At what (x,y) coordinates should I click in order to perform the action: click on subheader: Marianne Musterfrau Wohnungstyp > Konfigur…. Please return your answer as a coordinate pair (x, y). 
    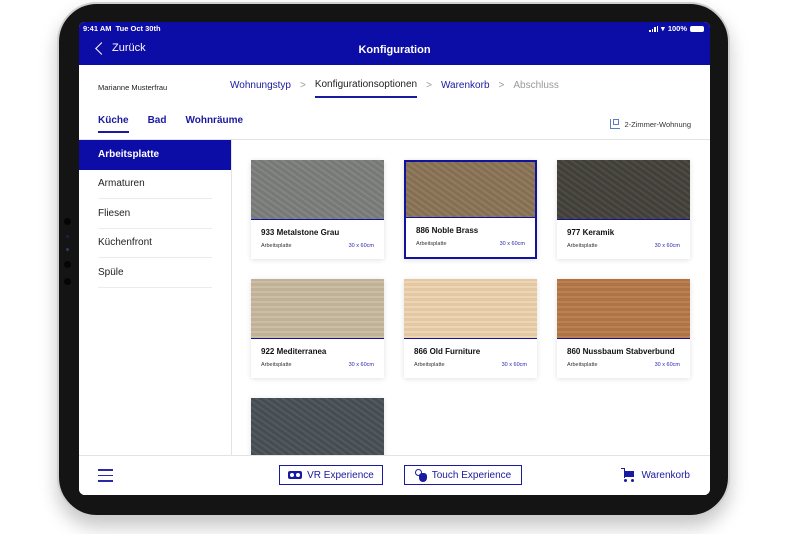
    Looking at the image, I should click on (394, 102).